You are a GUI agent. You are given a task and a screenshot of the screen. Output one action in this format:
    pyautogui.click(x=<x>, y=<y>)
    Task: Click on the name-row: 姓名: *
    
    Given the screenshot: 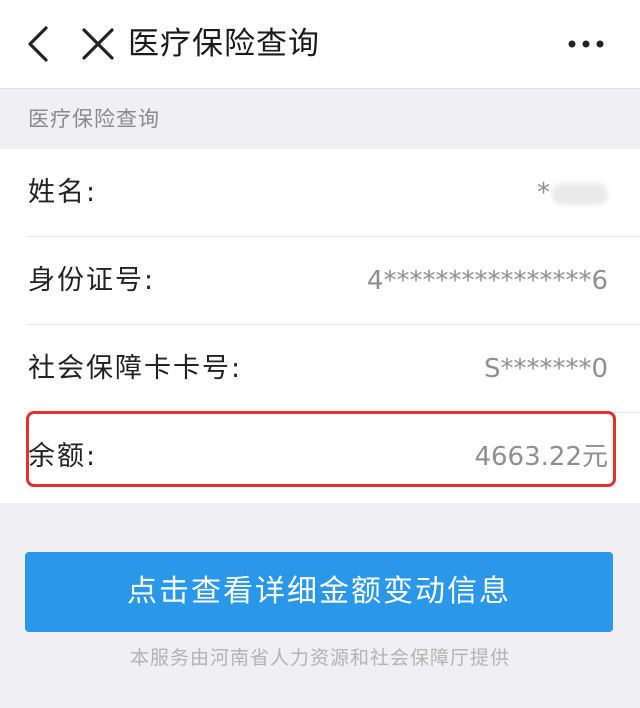 What is the action you would take?
    pyautogui.click(x=320, y=193)
    